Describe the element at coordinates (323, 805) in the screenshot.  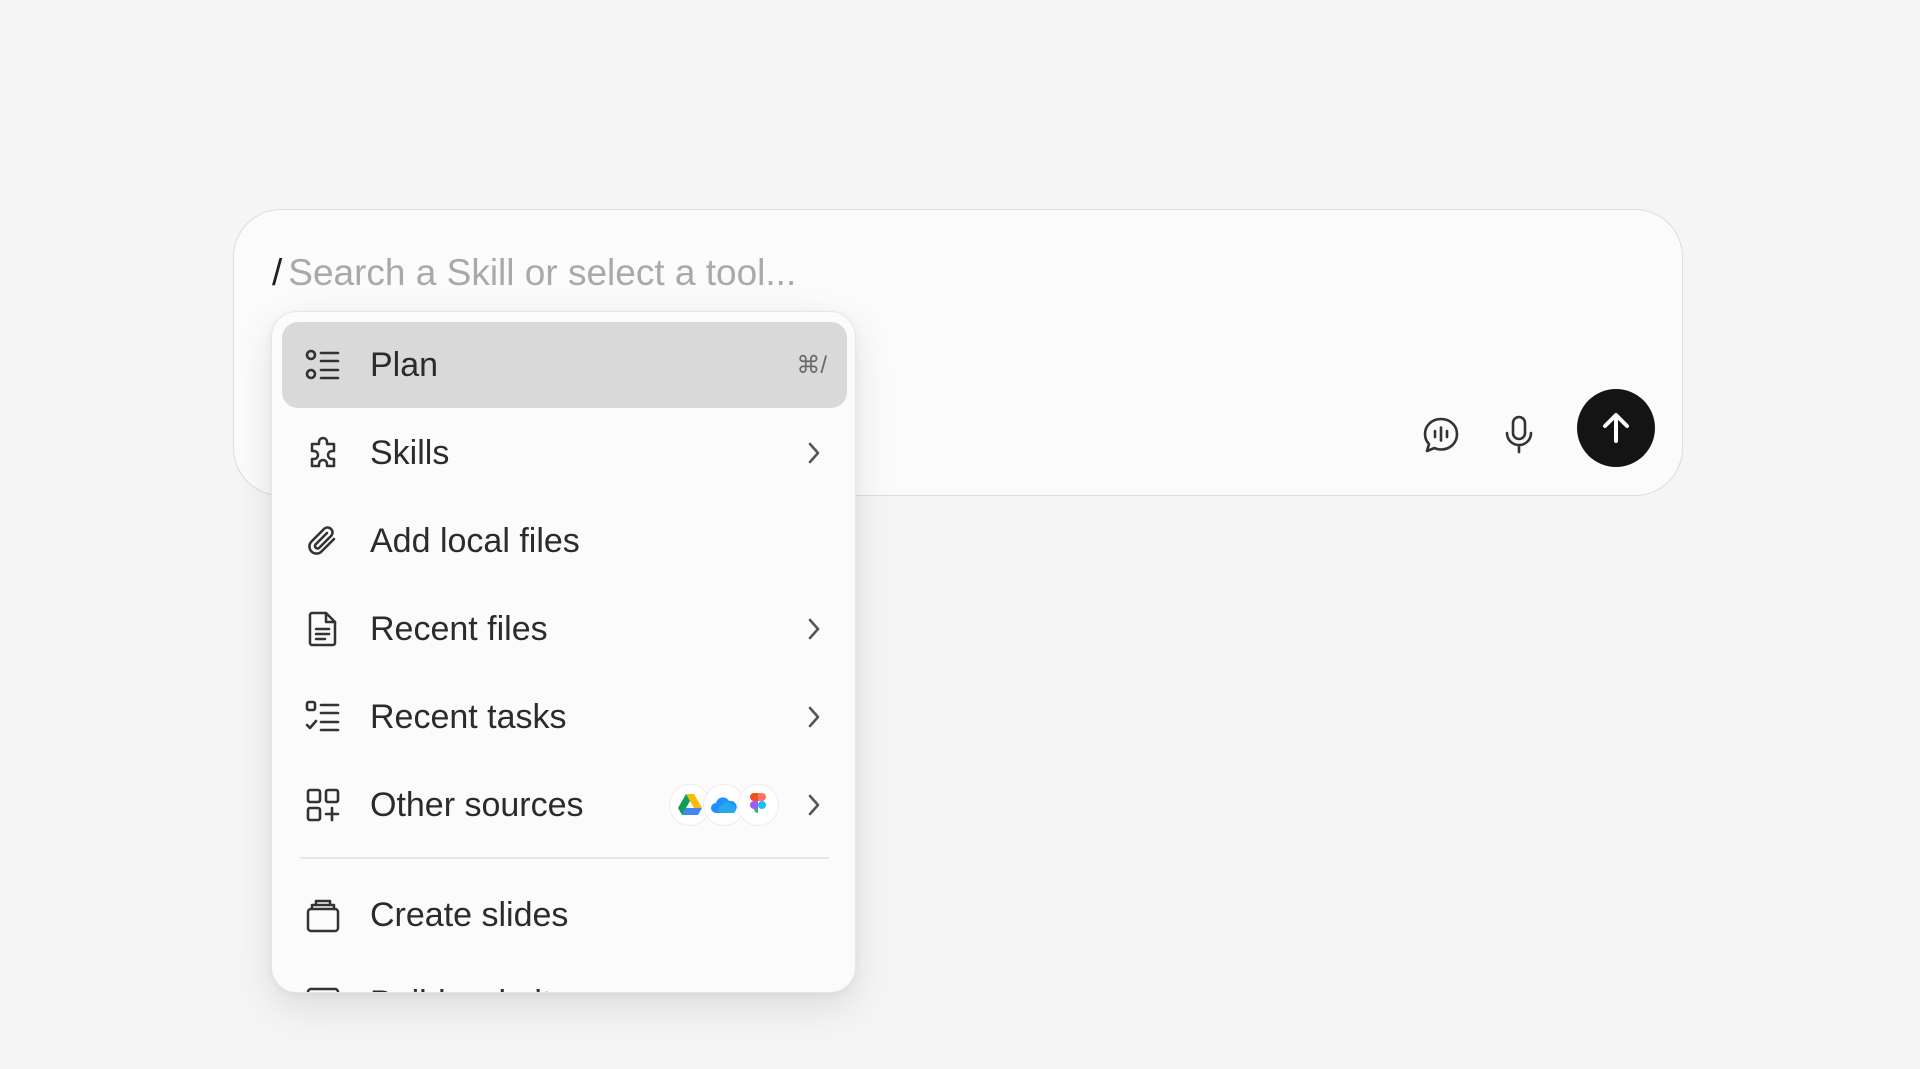
I see `apps-add-icon` at that location.